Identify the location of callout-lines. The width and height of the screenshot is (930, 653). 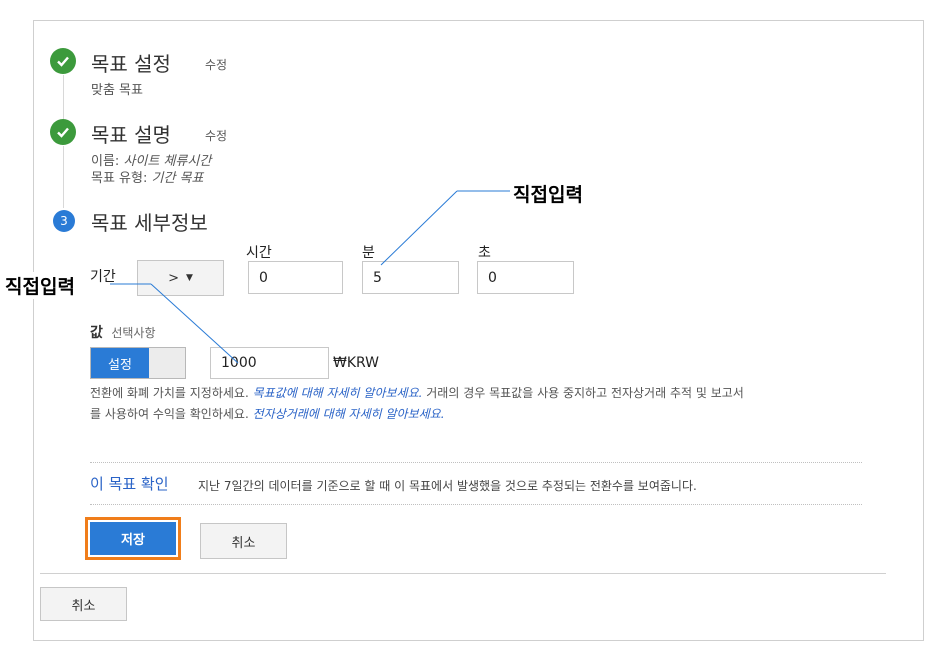
(310, 277).